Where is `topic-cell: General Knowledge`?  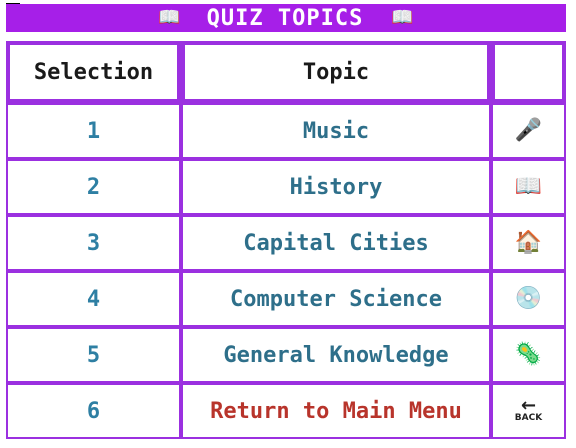
topic-cell: General Knowledge is located at coordinates (336, 355).